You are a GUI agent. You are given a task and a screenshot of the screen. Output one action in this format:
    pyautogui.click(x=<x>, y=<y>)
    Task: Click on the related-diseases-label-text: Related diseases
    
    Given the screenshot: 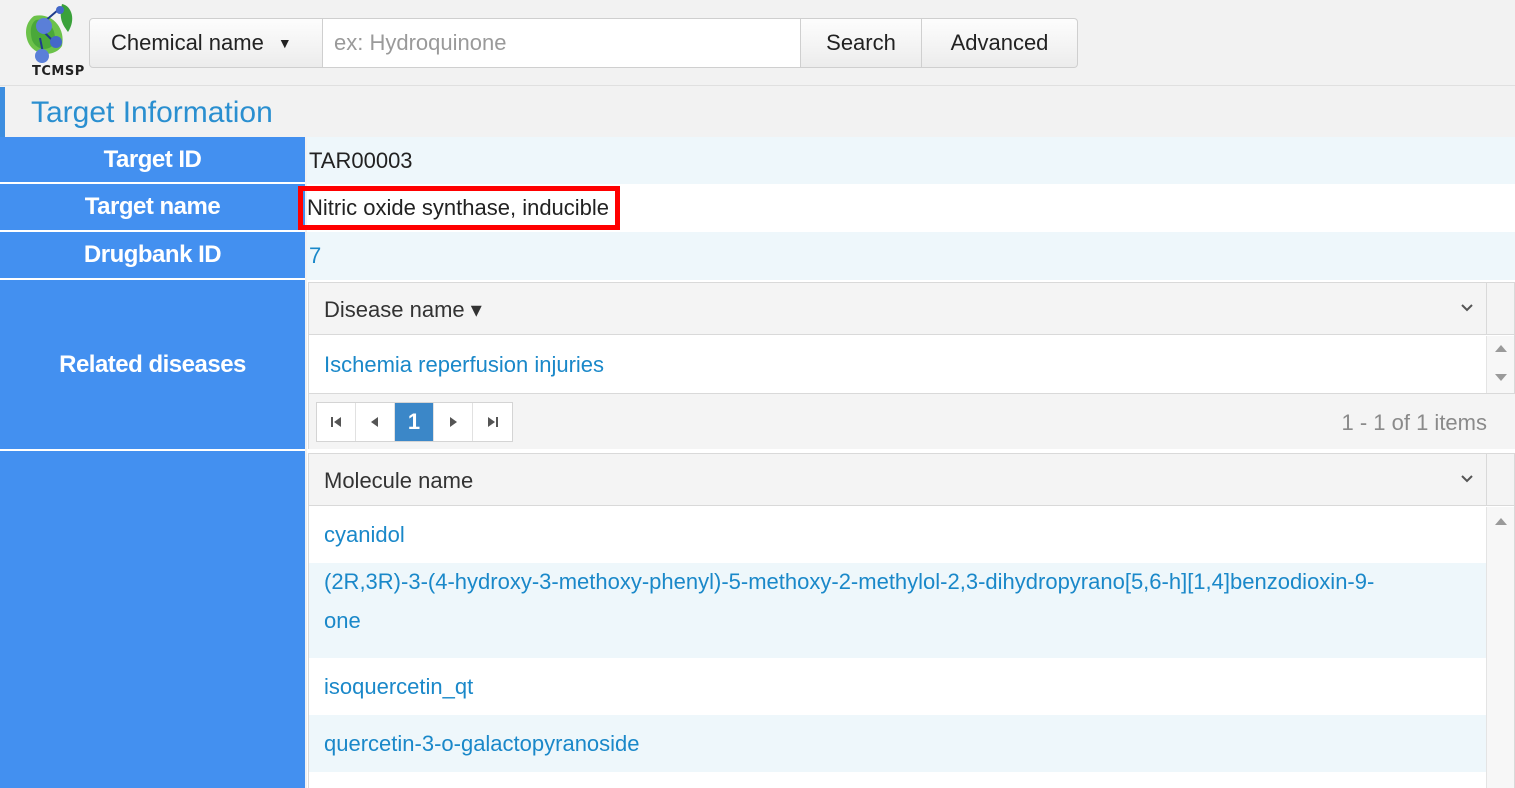 What is the action you would take?
    pyautogui.click(x=152, y=364)
    